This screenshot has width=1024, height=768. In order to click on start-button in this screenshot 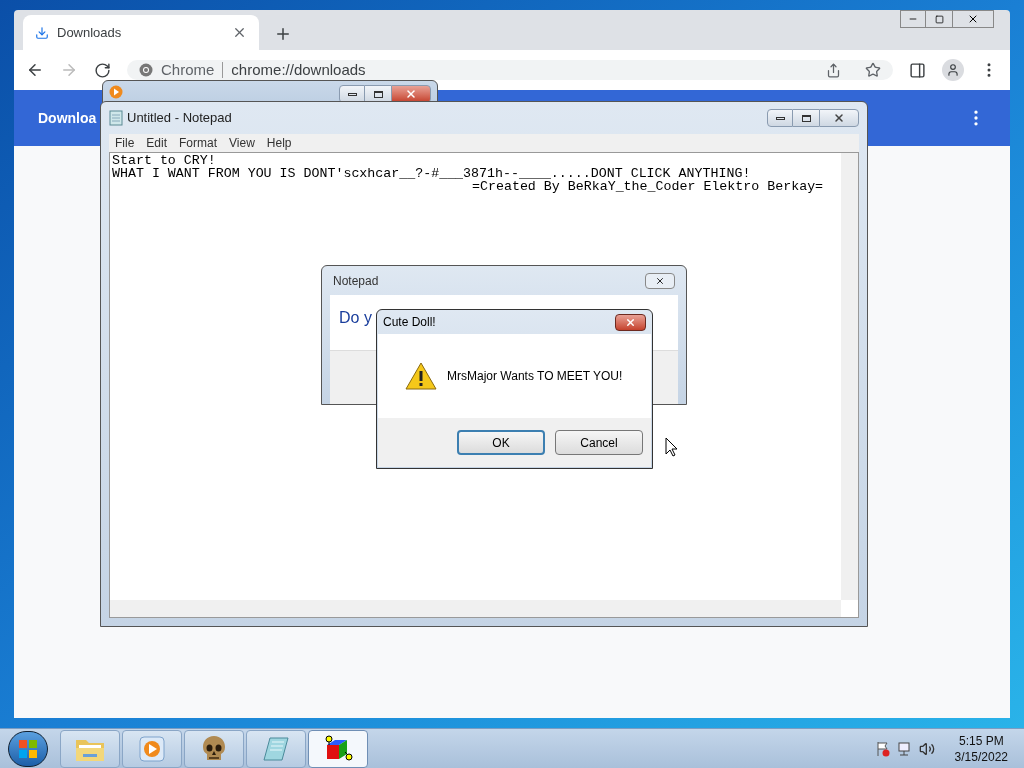, I will do `click(28, 748)`.